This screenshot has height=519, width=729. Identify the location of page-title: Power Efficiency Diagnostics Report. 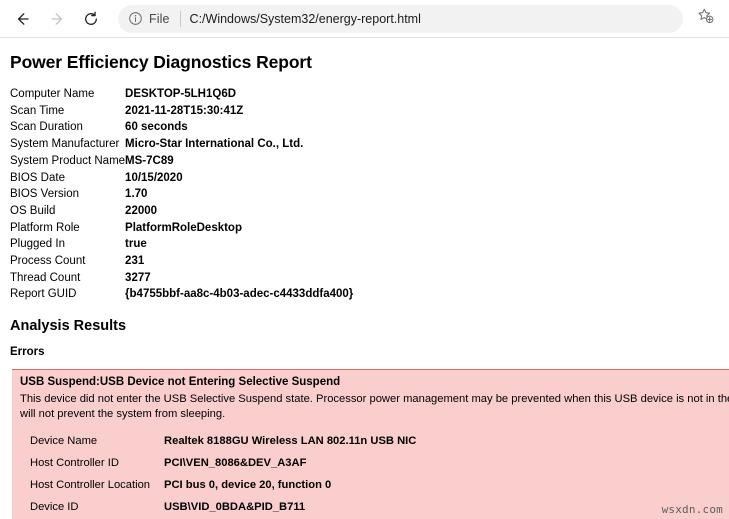
(161, 62).